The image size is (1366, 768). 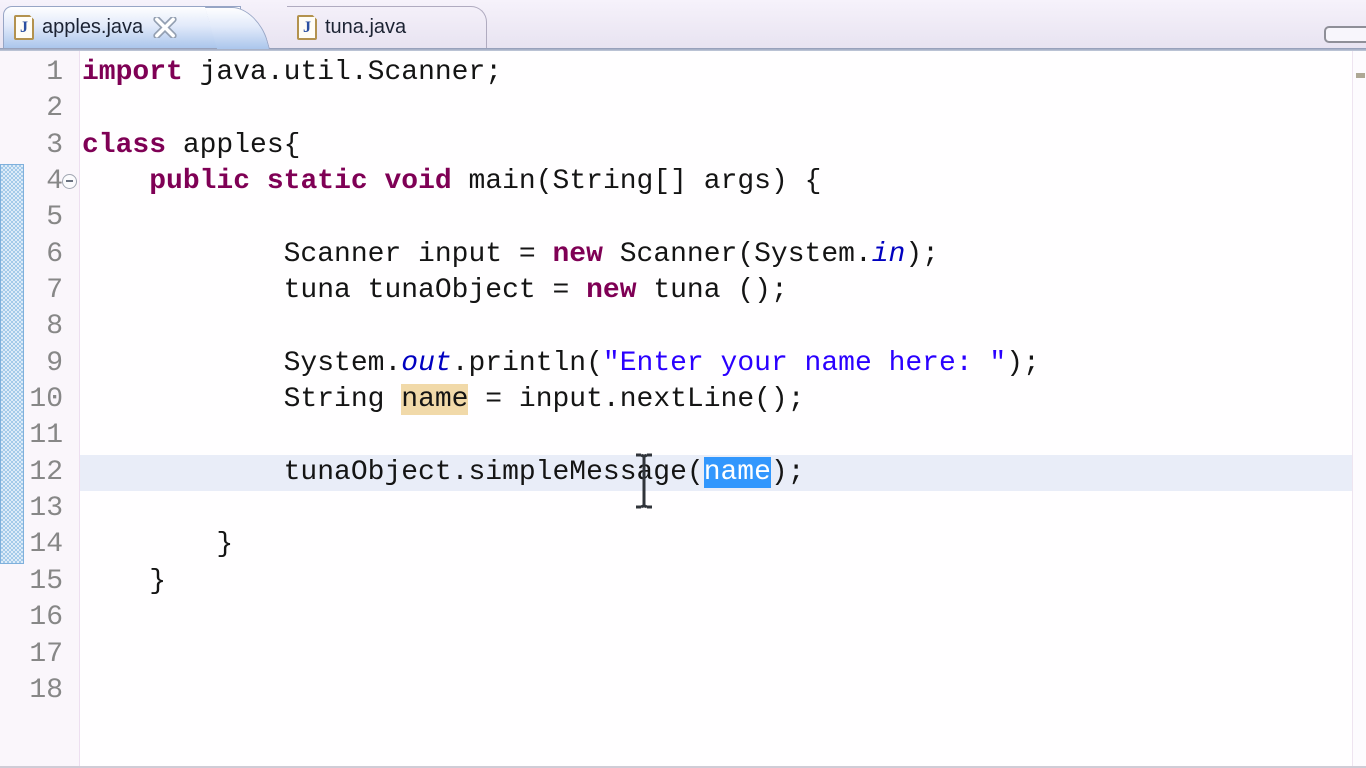 I want to click on line-number-column: 1 2 3 4 5 6 7 8 9 10 11 12 13 14 15 16 17 18, so click(x=44, y=382).